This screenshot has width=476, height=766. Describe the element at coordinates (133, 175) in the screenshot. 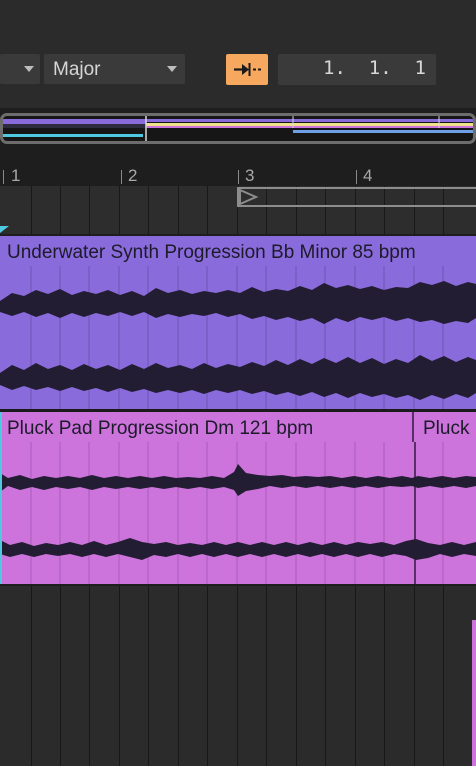

I see `bar-number: 2` at that location.